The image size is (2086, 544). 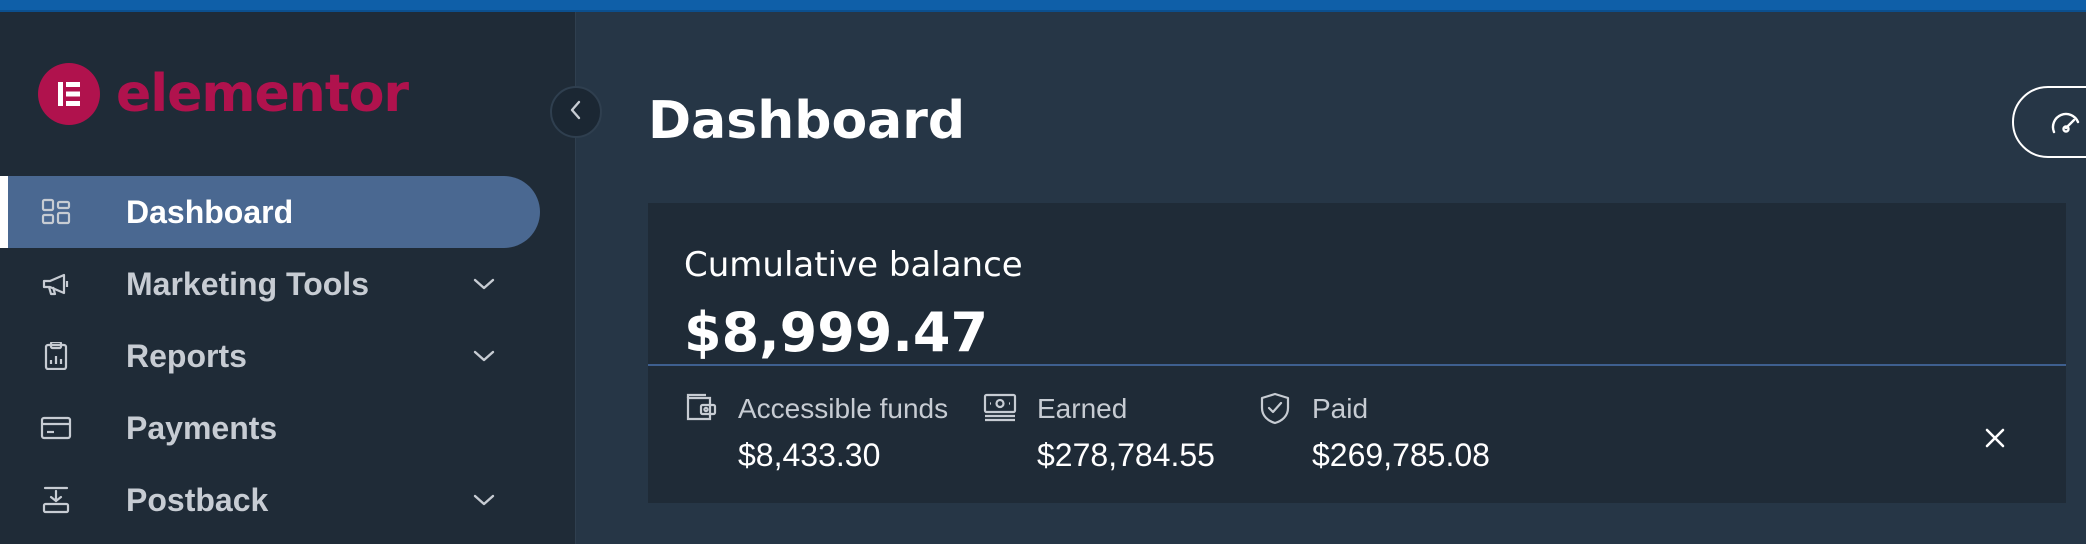 What do you see at coordinates (807, 121) in the screenshot?
I see `page-title: Dashboard` at bounding box center [807, 121].